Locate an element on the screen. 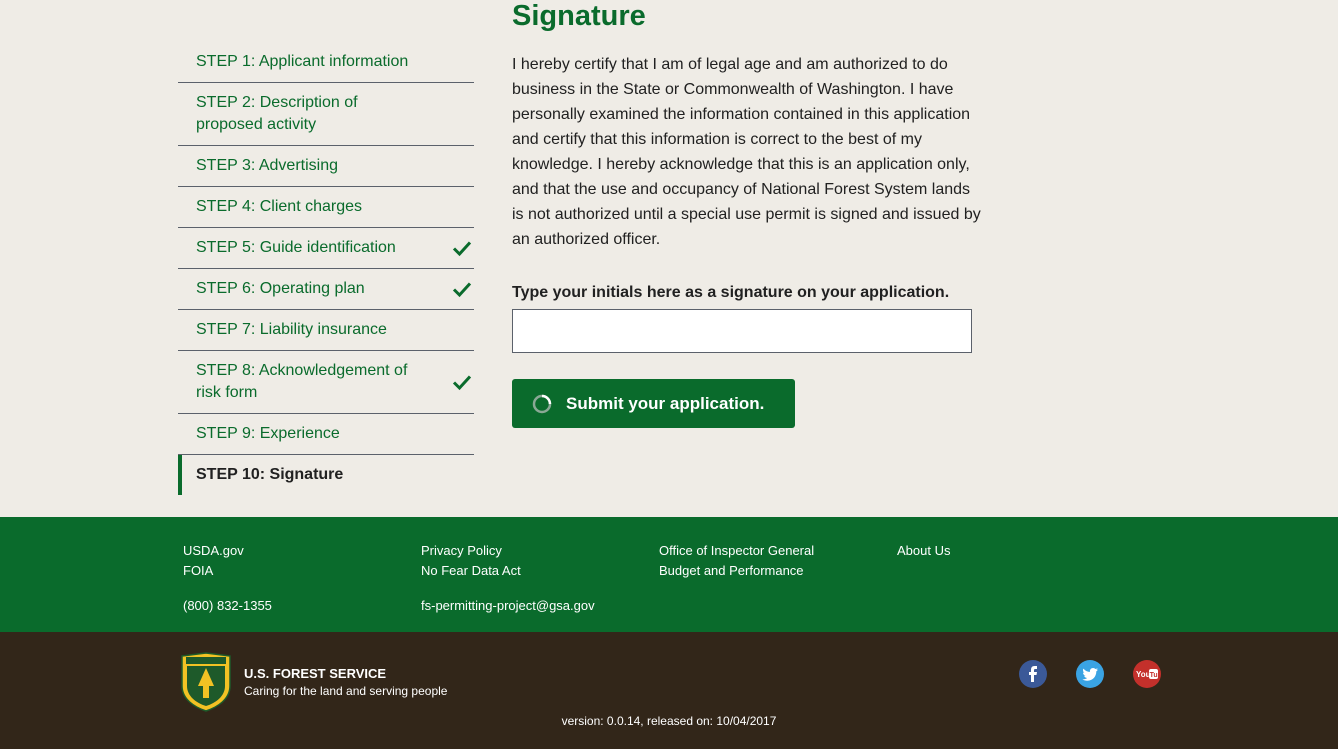  step-2-link: STEP 2: Description of proposed activity is located at coordinates (326, 114).